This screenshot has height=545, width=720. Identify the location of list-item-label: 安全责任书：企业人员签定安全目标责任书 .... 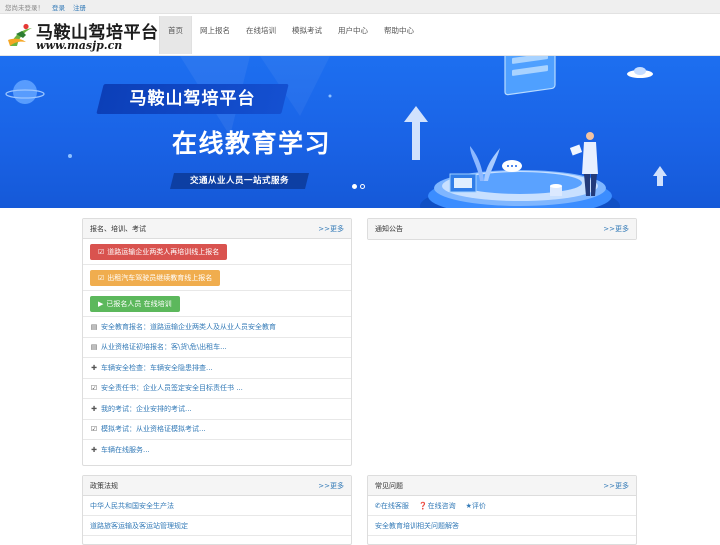
(172, 388).